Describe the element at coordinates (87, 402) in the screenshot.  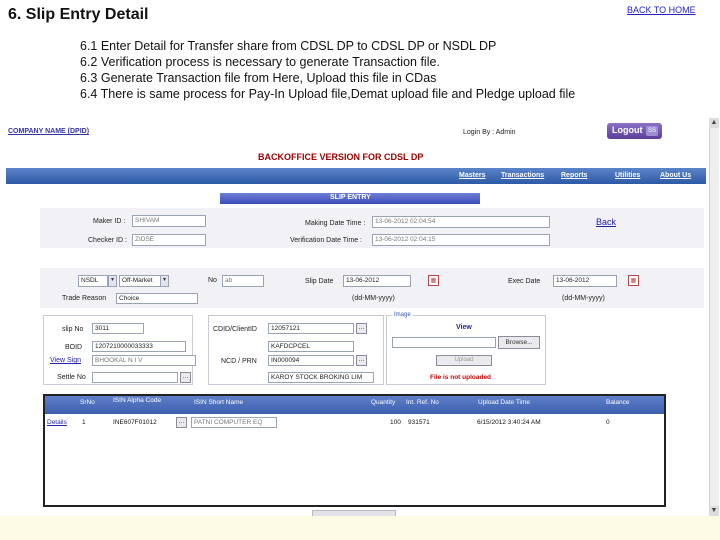
I see `col-srno: SrNo` at that location.